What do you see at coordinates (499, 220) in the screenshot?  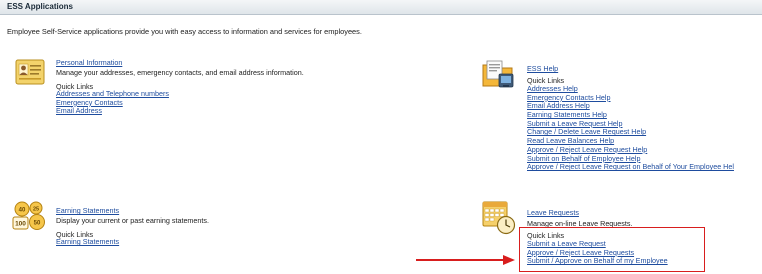 I see `calendar-clock-icon` at bounding box center [499, 220].